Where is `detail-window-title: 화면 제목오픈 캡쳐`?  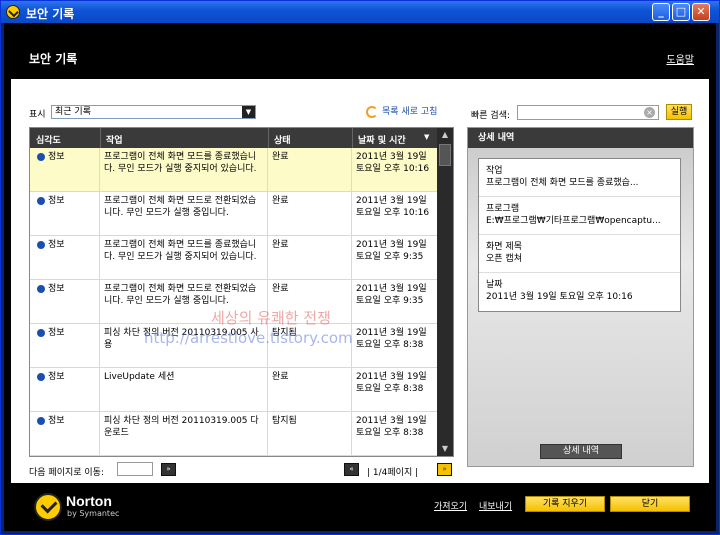
detail-window-title: 화면 제목오픈 캡쳐 is located at coordinates (579, 254).